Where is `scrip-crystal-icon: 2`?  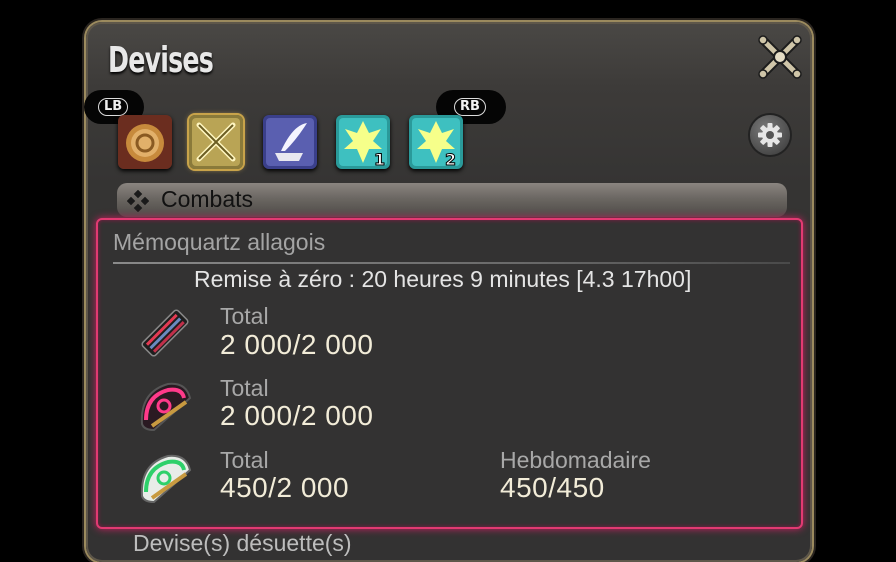 scrip-crystal-icon: 2 is located at coordinates (436, 142).